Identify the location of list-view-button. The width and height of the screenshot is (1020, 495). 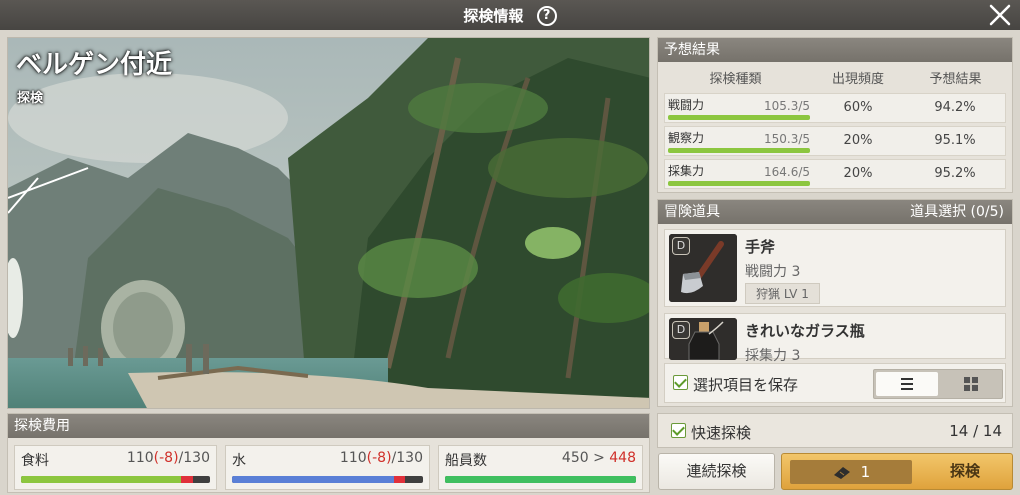
(907, 384).